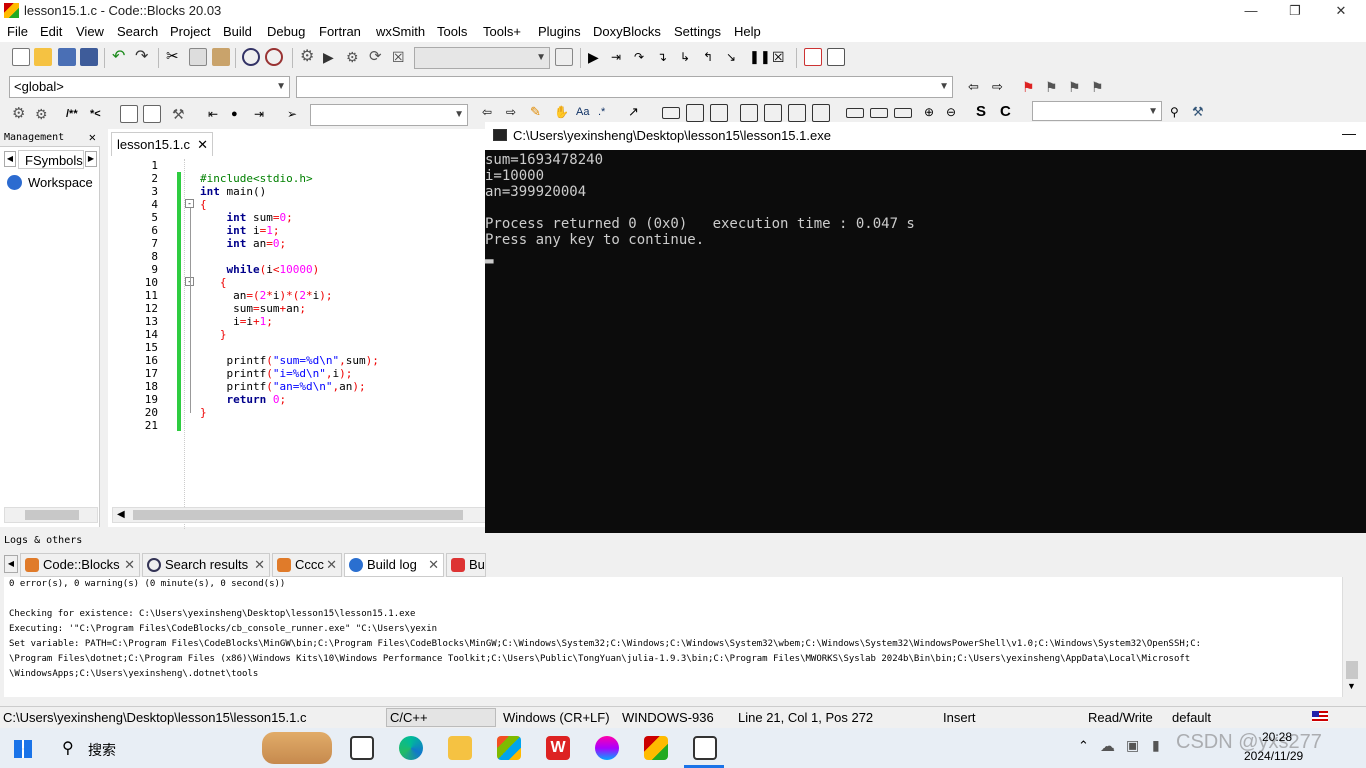  What do you see at coordinates (394, 565) in the screenshot?
I see `tab-build-log: Build log ✕` at bounding box center [394, 565].